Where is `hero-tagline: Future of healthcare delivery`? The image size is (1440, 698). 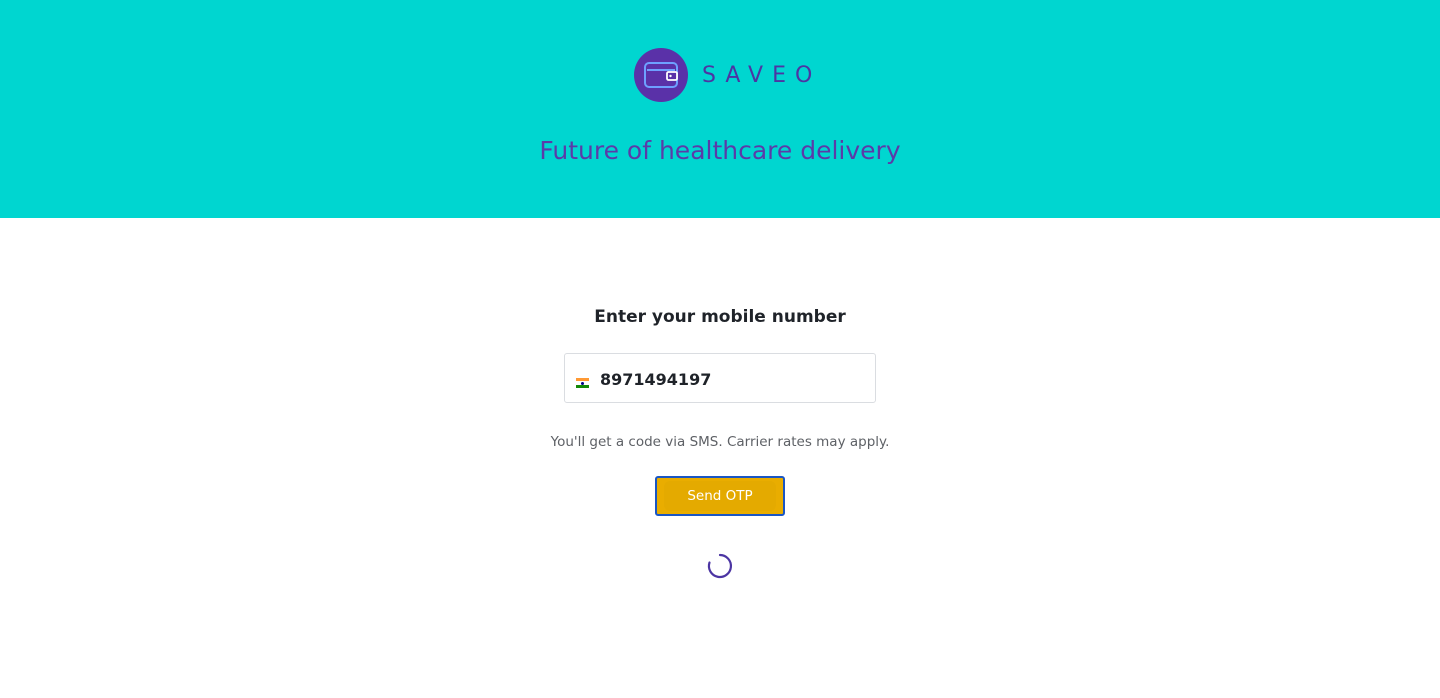 hero-tagline: Future of healthcare delivery is located at coordinates (720, 150).